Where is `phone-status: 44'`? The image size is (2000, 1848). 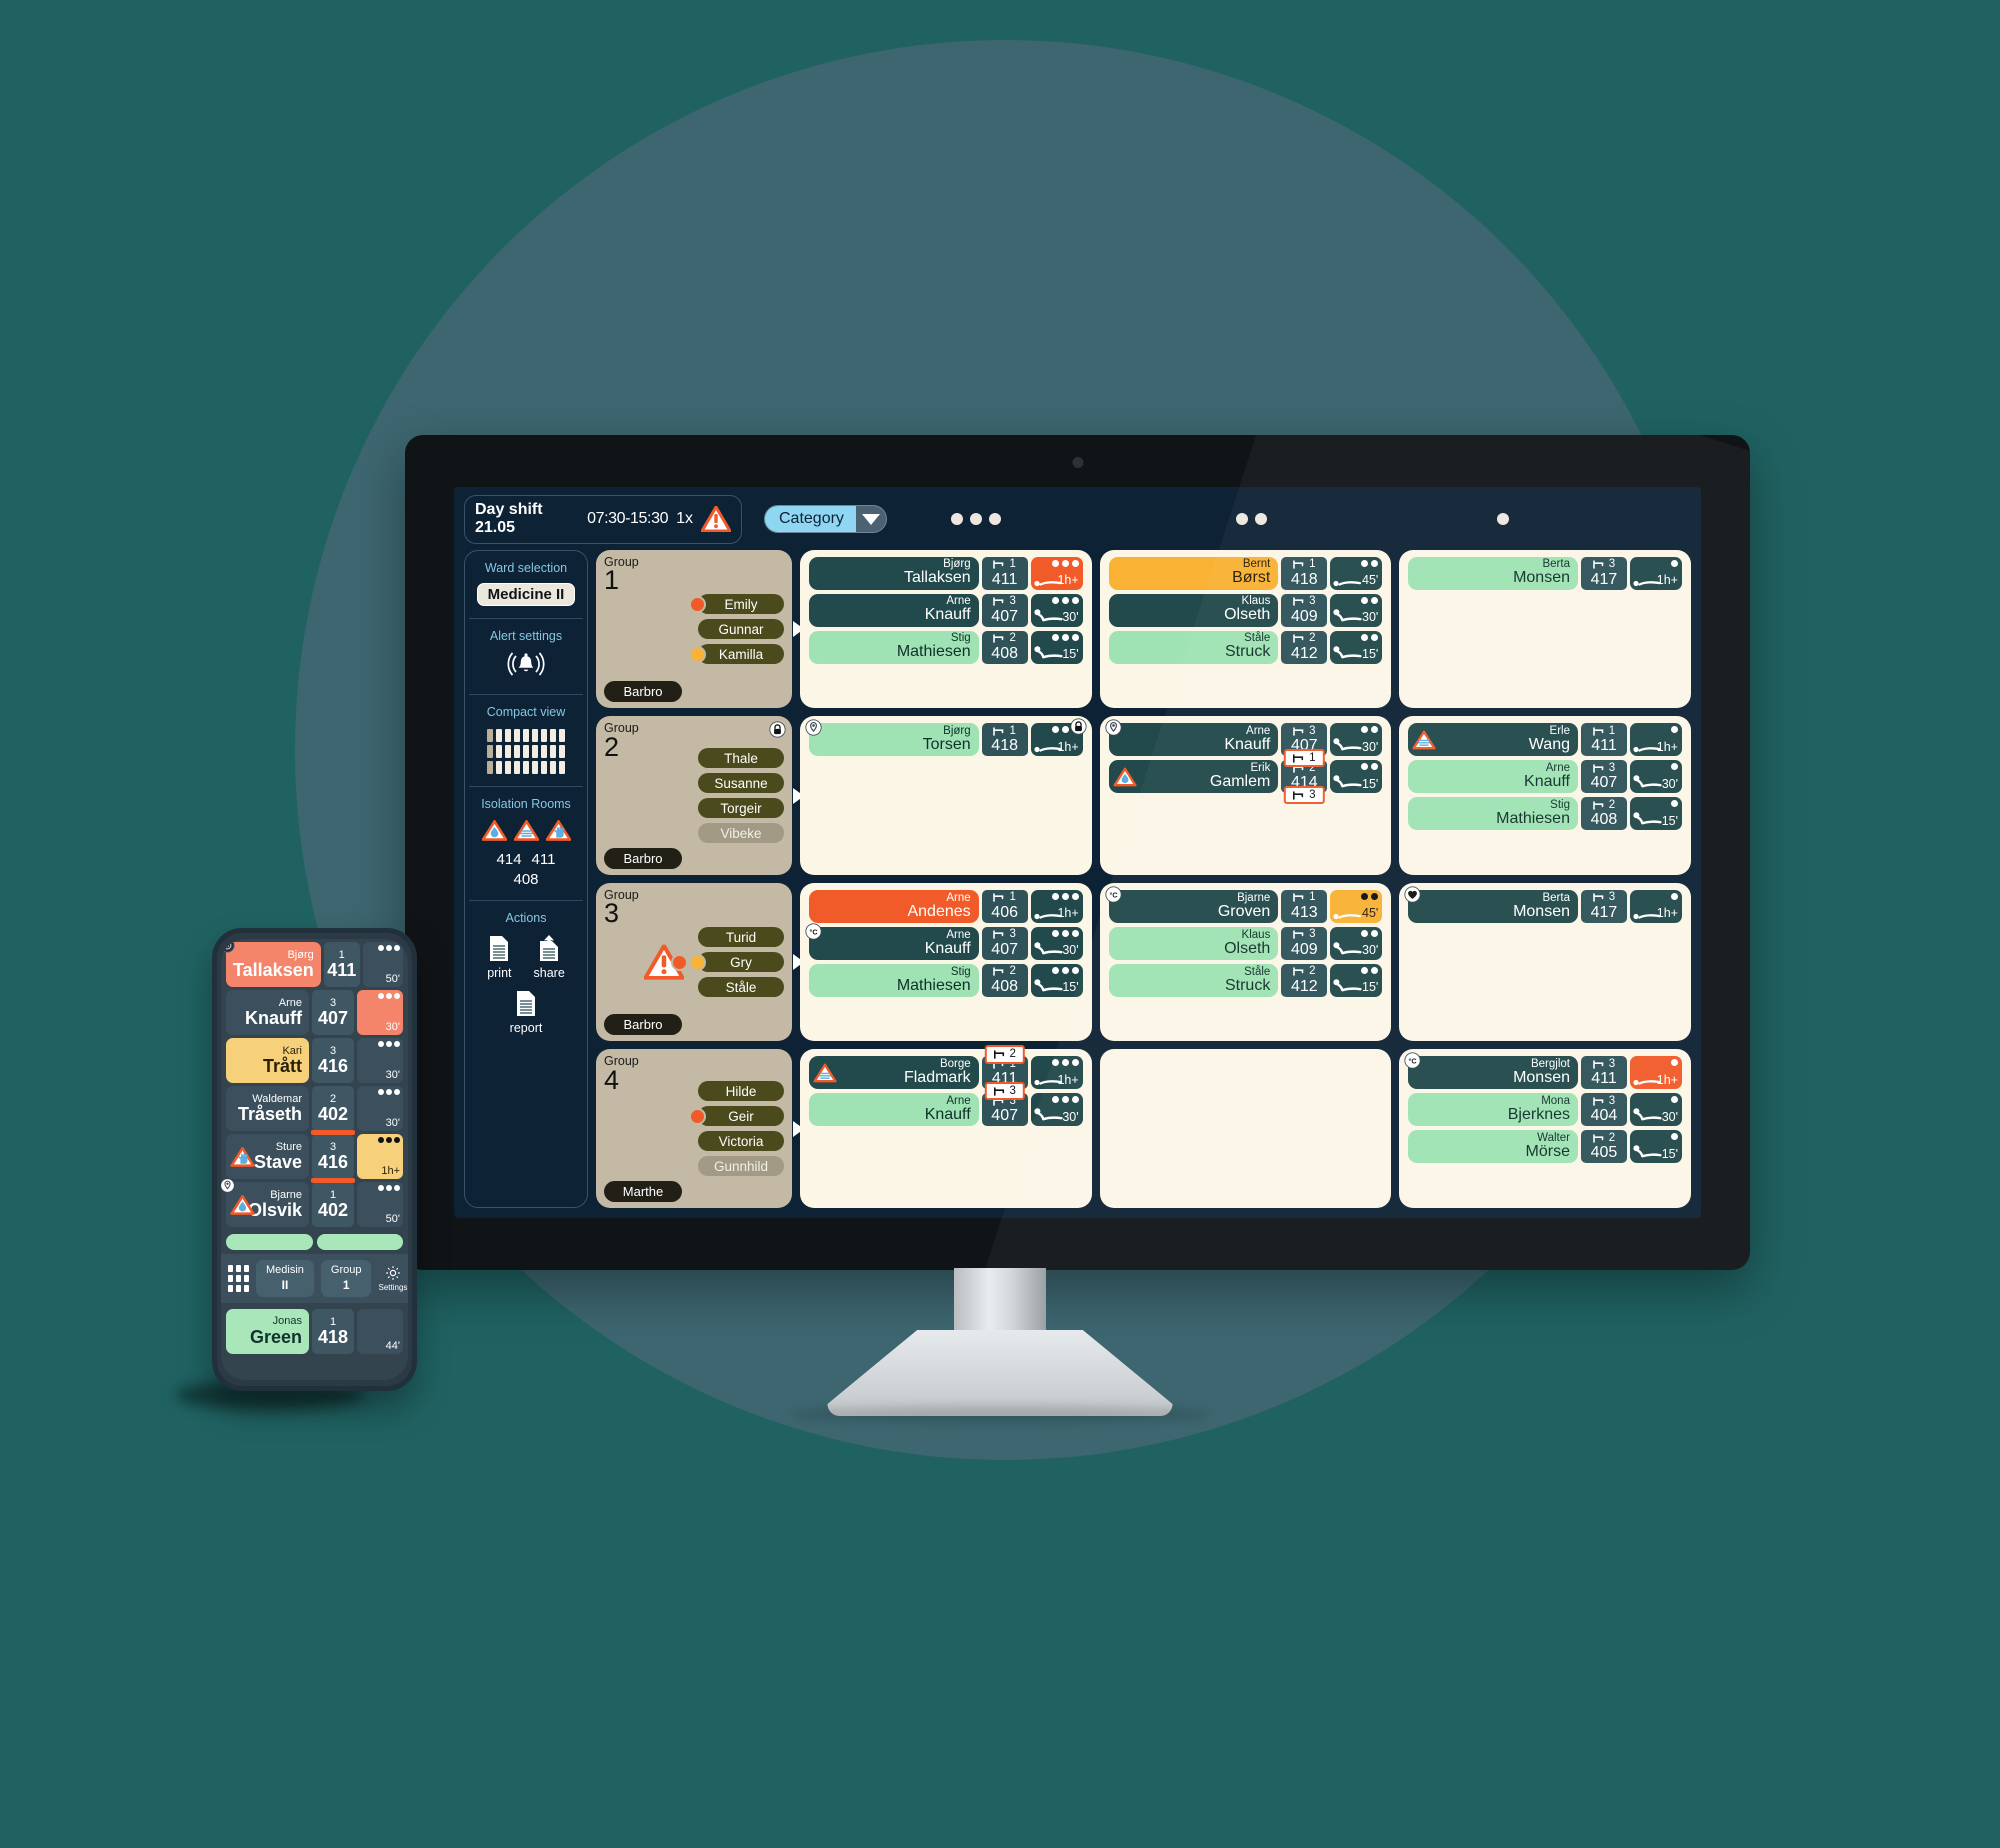 phone-status: 44' is located at coordinates (380, 1331).